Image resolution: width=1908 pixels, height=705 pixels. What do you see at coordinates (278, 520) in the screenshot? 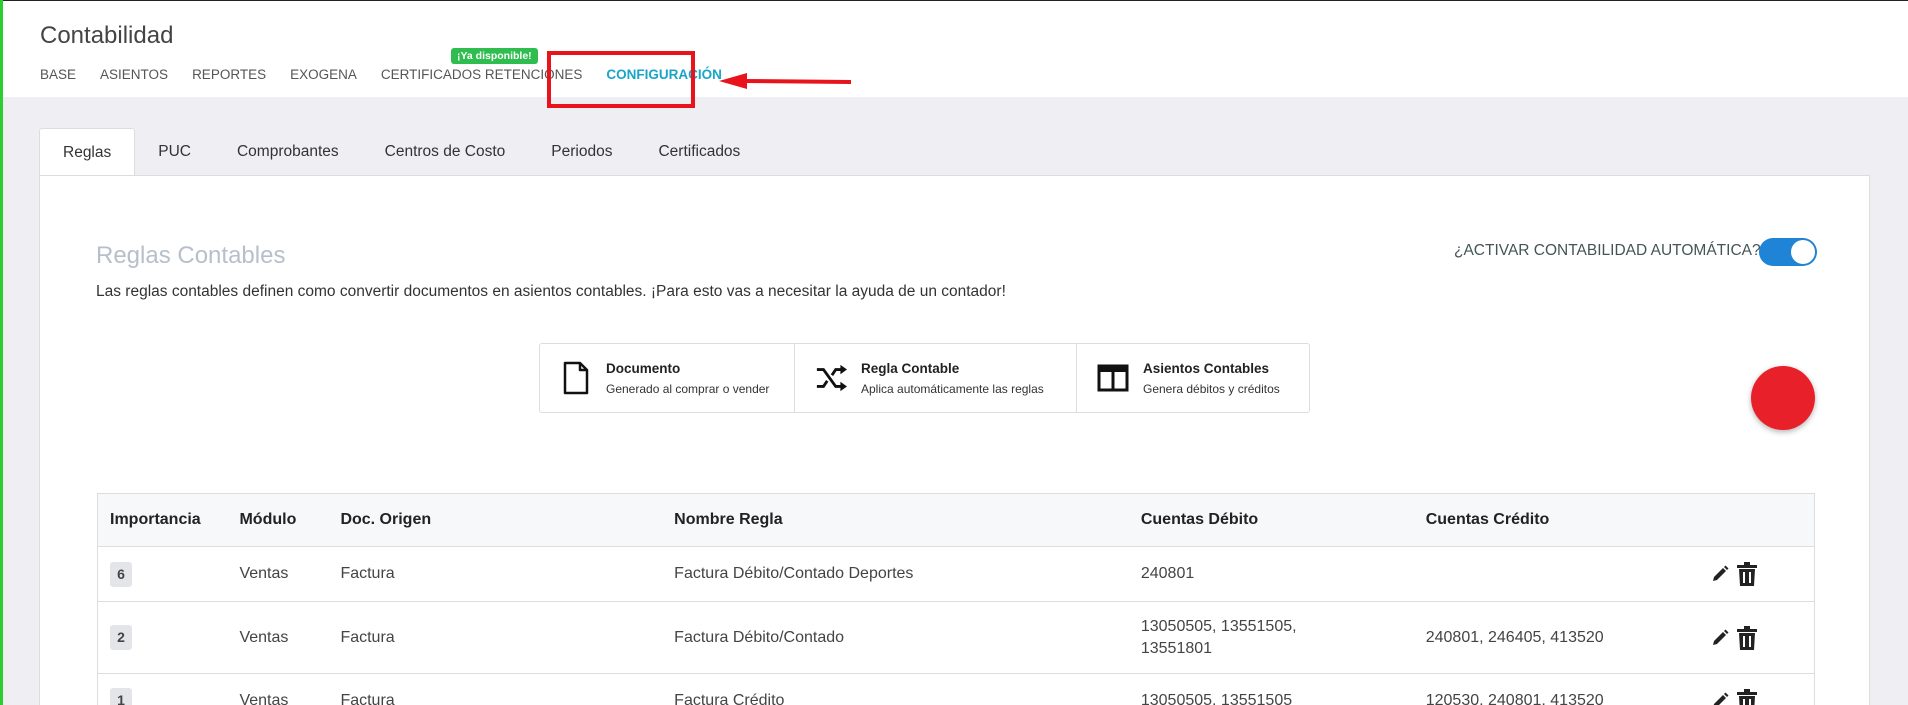
I see `col-header-modulo: Módulo` at bounding box center [278, 520].